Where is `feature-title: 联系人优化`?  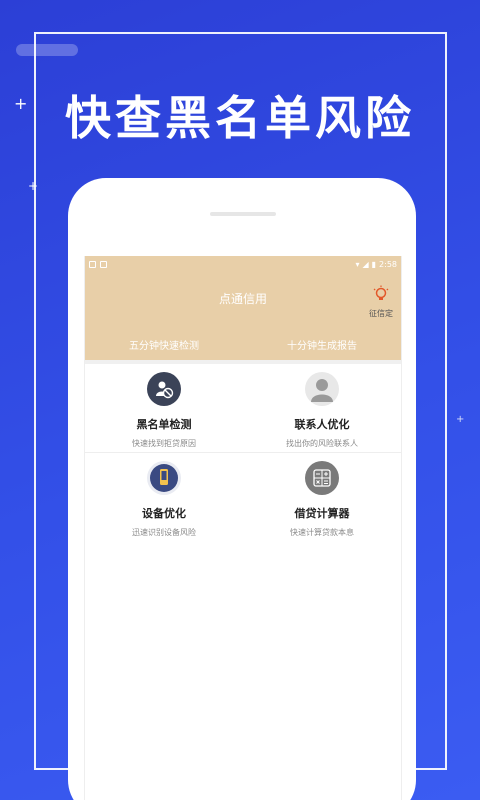
feature-title: 联系人优化 is located at coordinates (322, 424).